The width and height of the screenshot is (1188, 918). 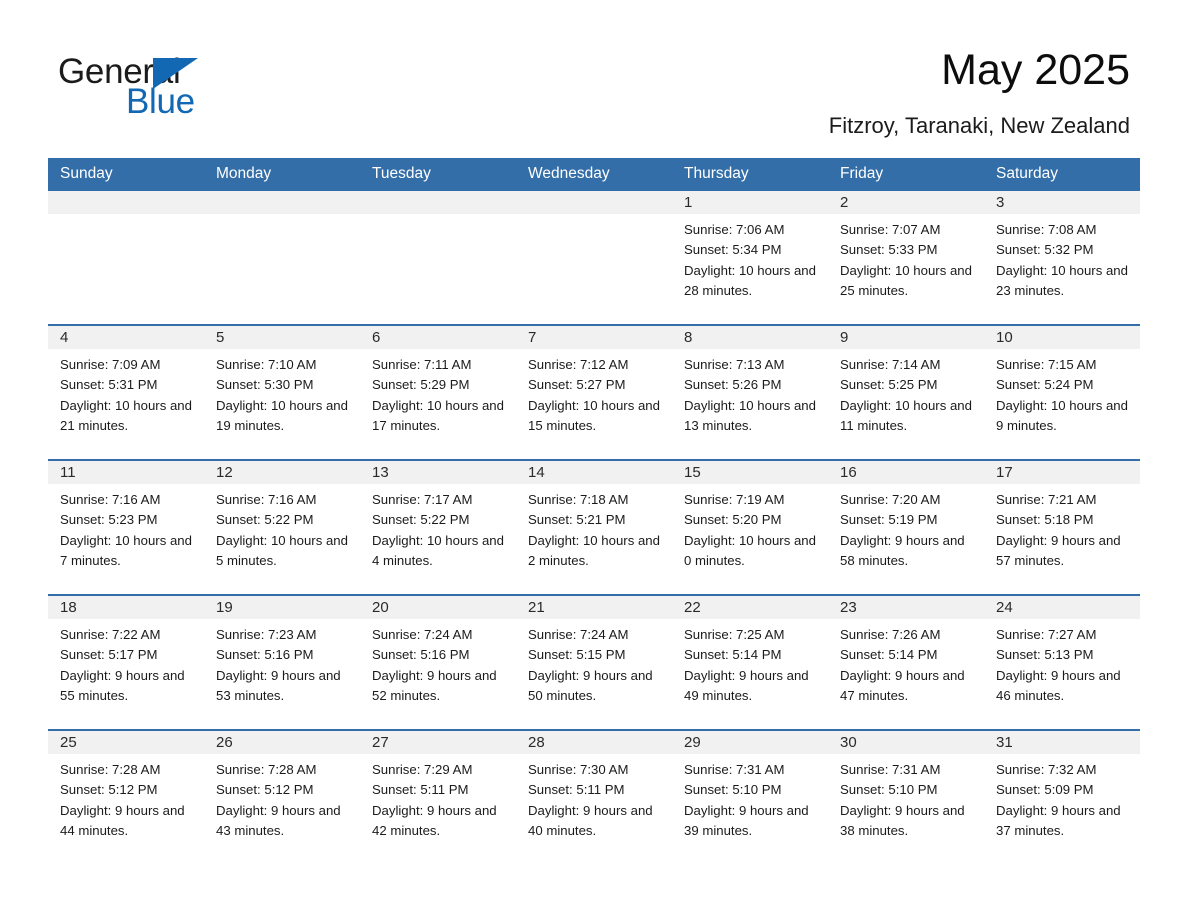 What do you see at coordinates (265, 790) in the screenshot?
I see `sunset-text: Sunset: 5:12 PM` at bounding box center [265, 790].